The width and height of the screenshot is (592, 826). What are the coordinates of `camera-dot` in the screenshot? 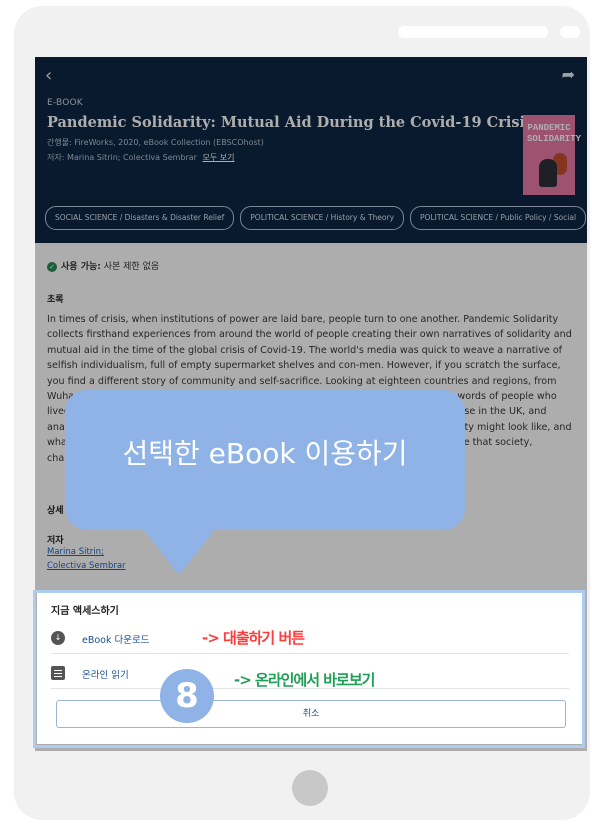 It's located at (570, 32).